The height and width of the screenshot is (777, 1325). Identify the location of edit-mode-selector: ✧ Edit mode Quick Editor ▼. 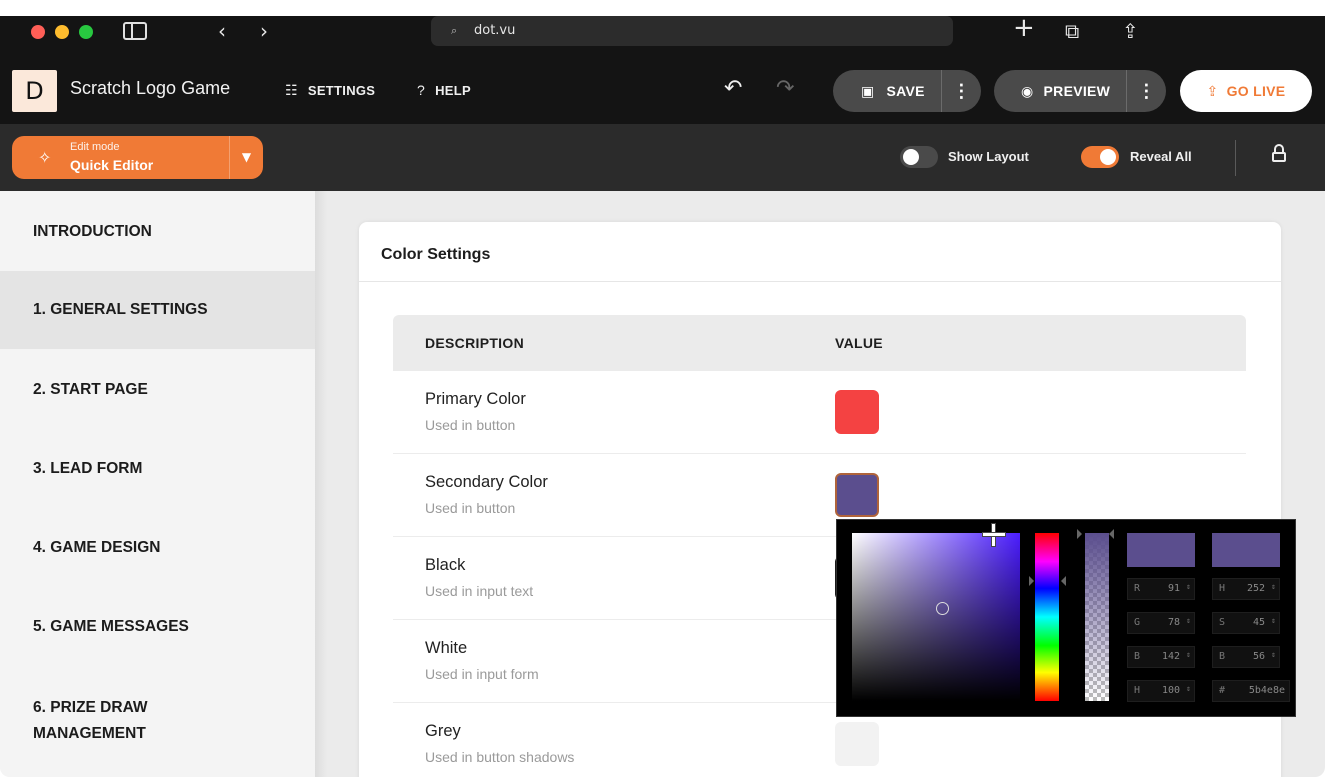
(137, 157).